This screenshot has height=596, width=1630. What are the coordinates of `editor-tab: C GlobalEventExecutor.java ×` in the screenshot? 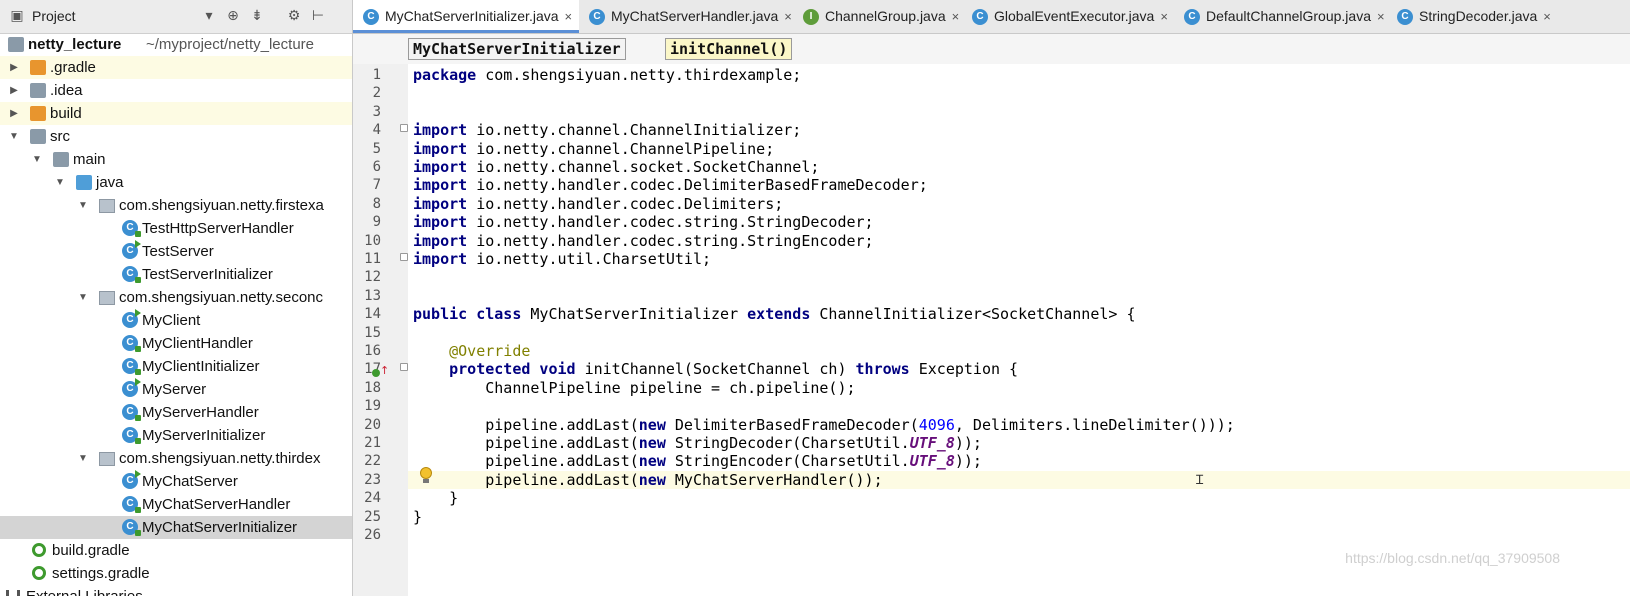 It's located at (1068, 16).